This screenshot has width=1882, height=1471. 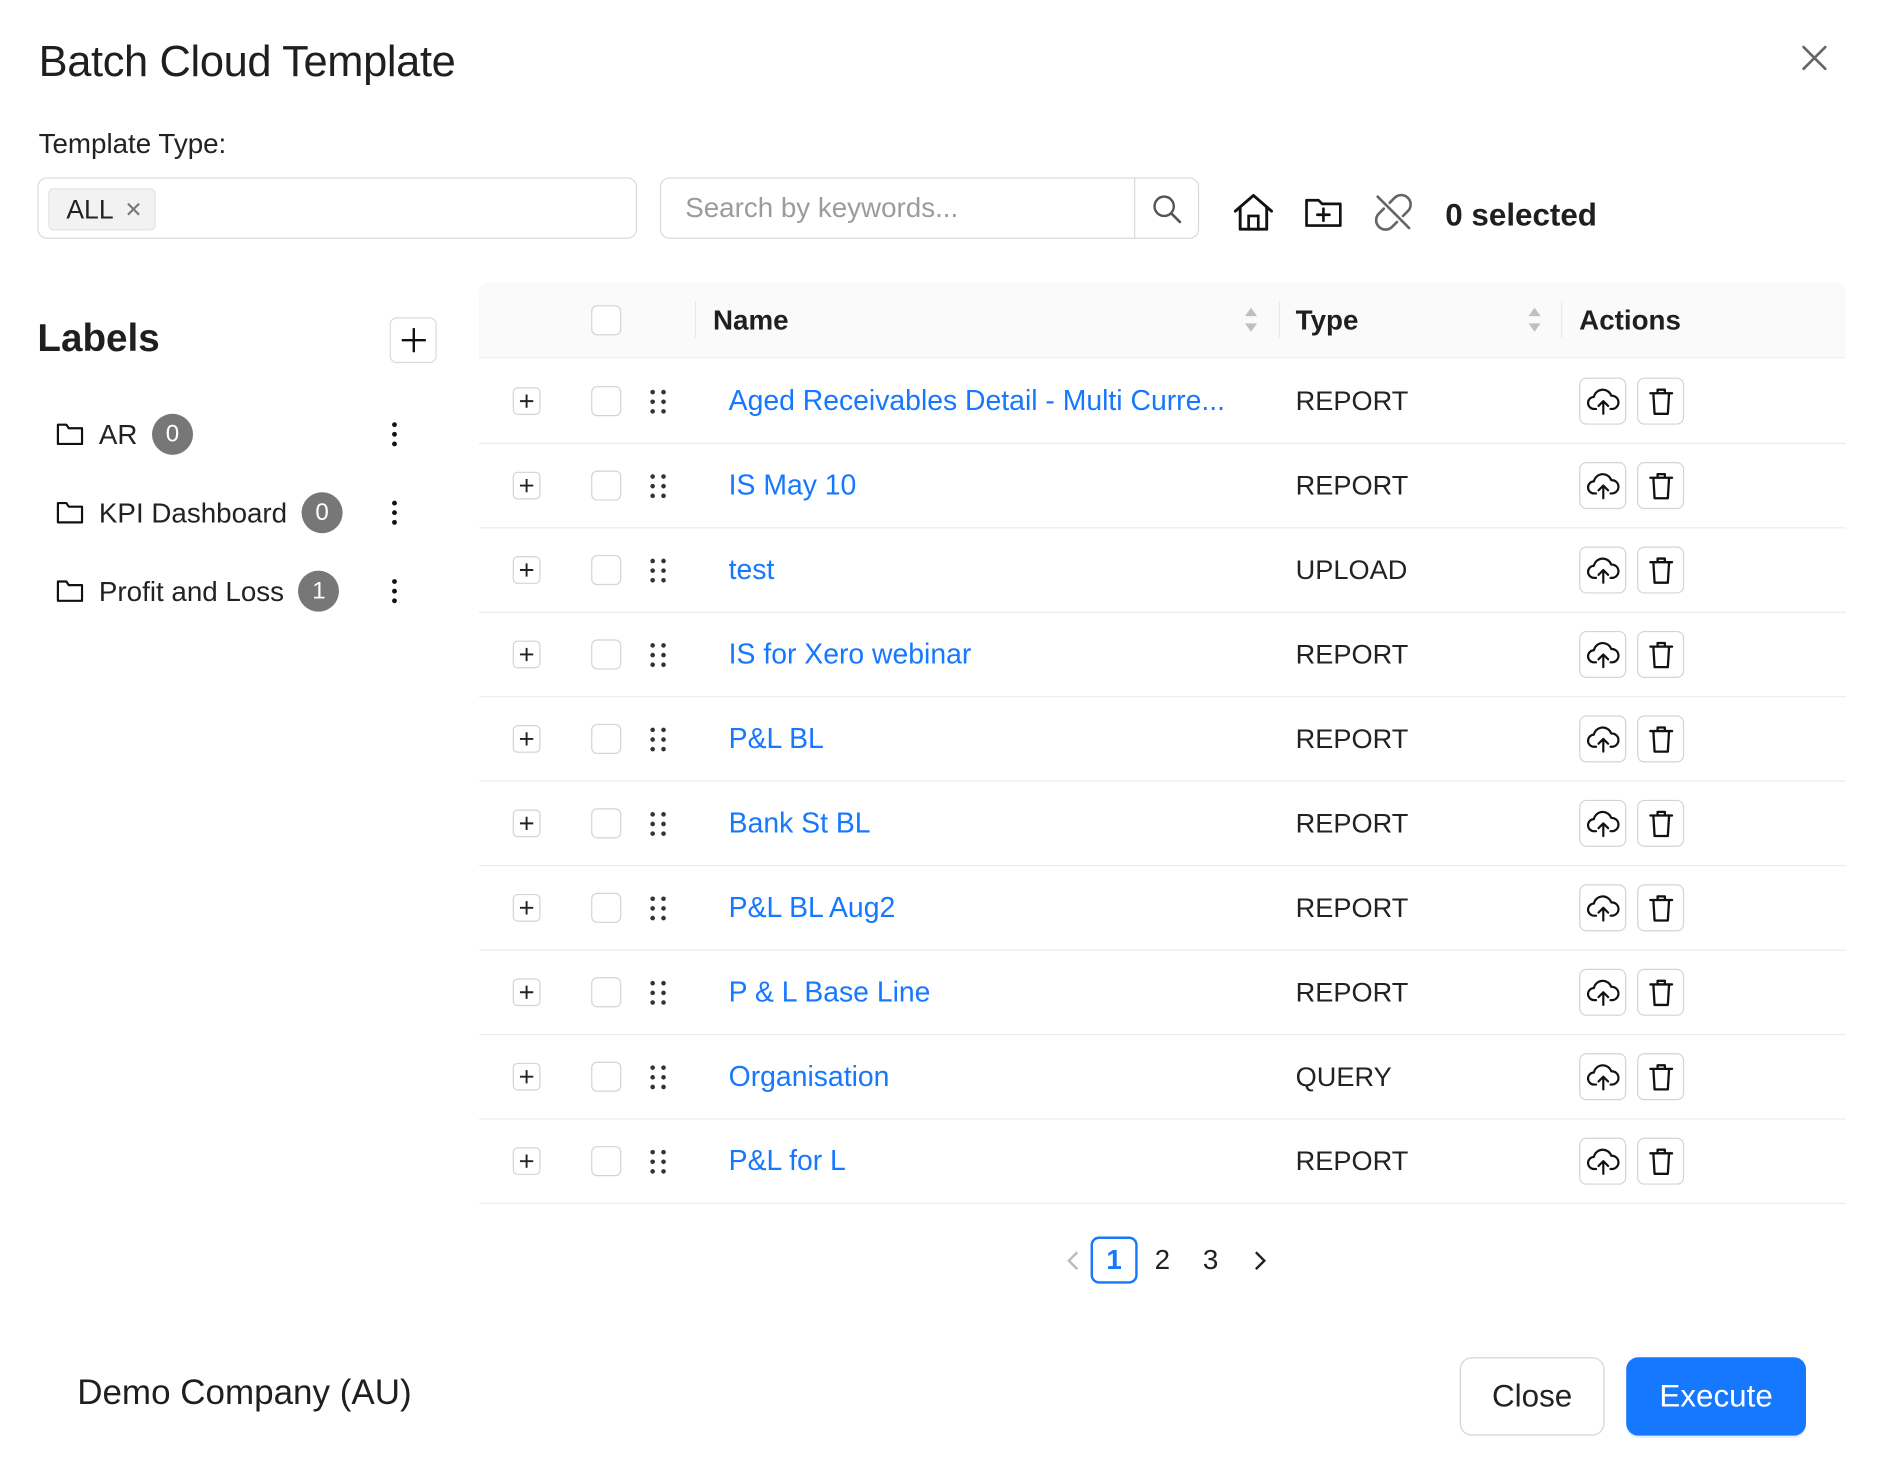 What do you see at coordinates (197, 591) in the screenshot?
I see `label-item-profit-and-loss: Profit and Loss 1` at bounding box center [197, 591].